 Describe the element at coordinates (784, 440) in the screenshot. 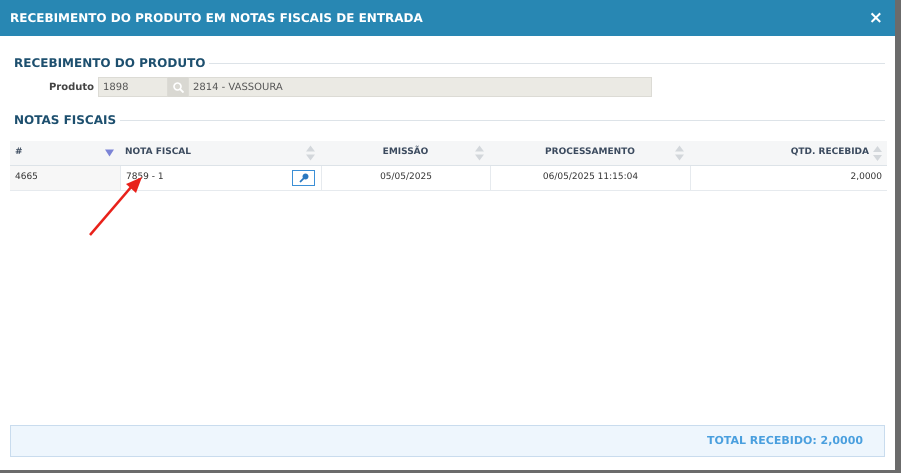

I see `total-received: TOTAL RECEBIDO: 2,0000` at that location.